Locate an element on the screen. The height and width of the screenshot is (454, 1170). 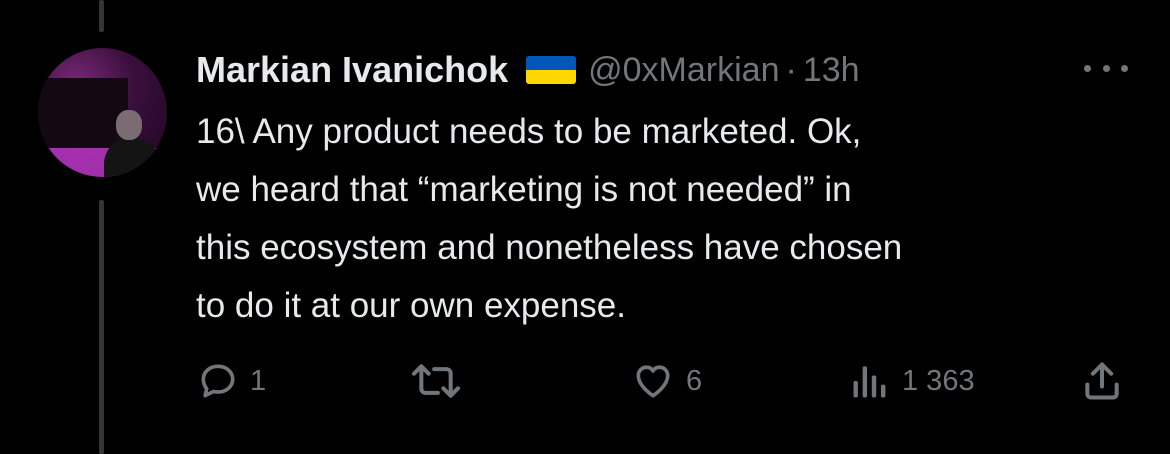
avatar-person-head is located at coordinates (129, 125).